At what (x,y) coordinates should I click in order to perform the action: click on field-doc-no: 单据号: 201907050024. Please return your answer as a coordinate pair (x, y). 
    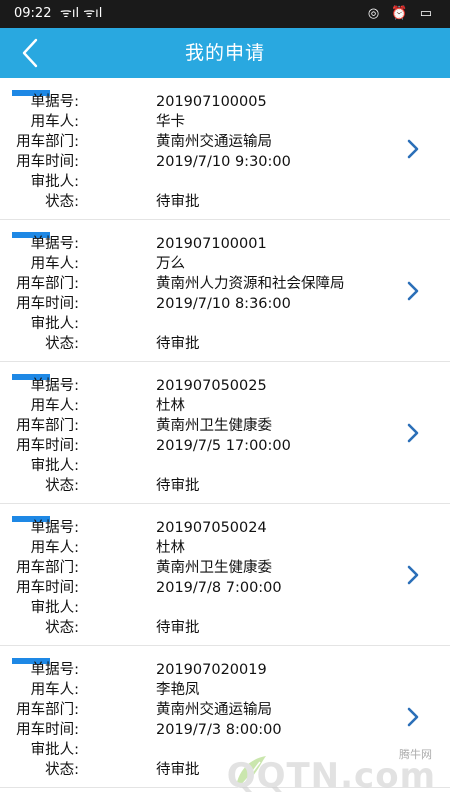
    Looking at the image, I should click on (200, 528).